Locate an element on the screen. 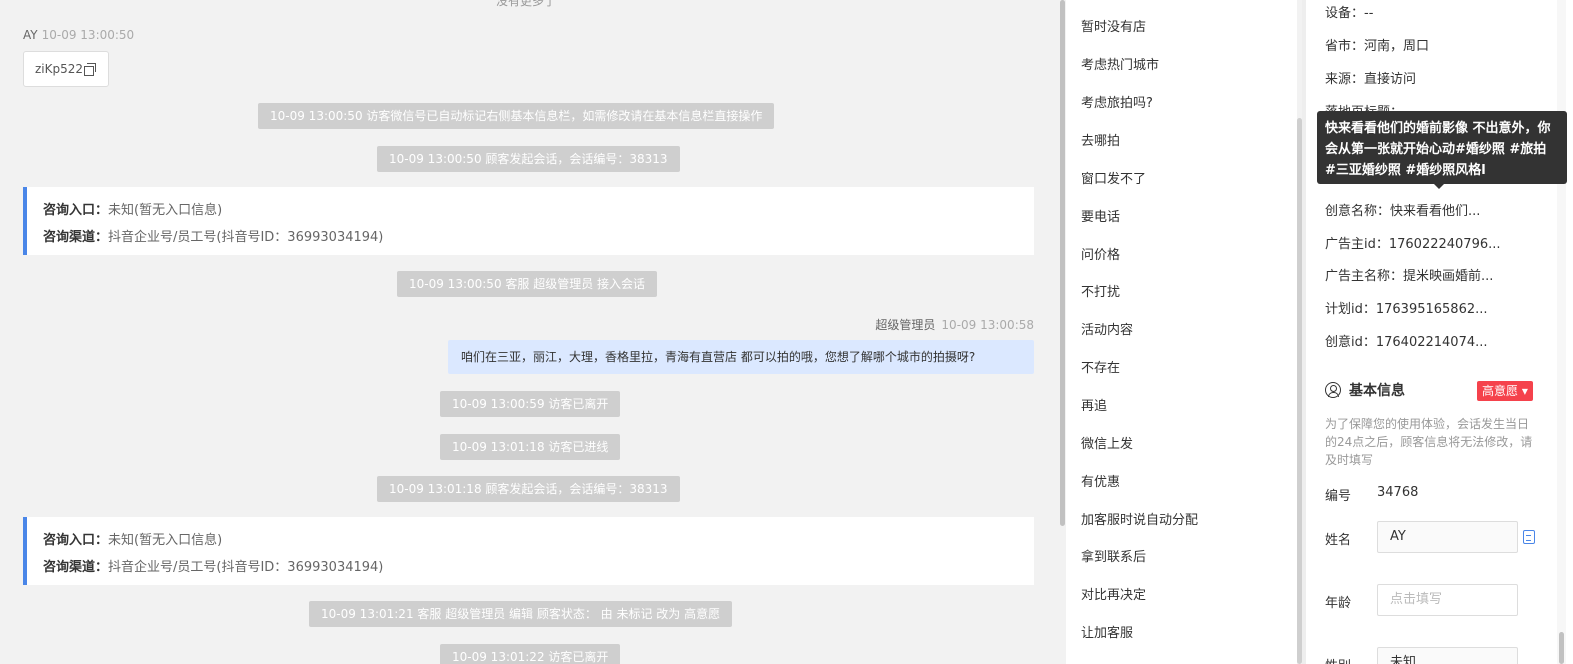  agent-message-header: 超级管理员 10-09 13:00:58 is located at coordinates (884, 324).